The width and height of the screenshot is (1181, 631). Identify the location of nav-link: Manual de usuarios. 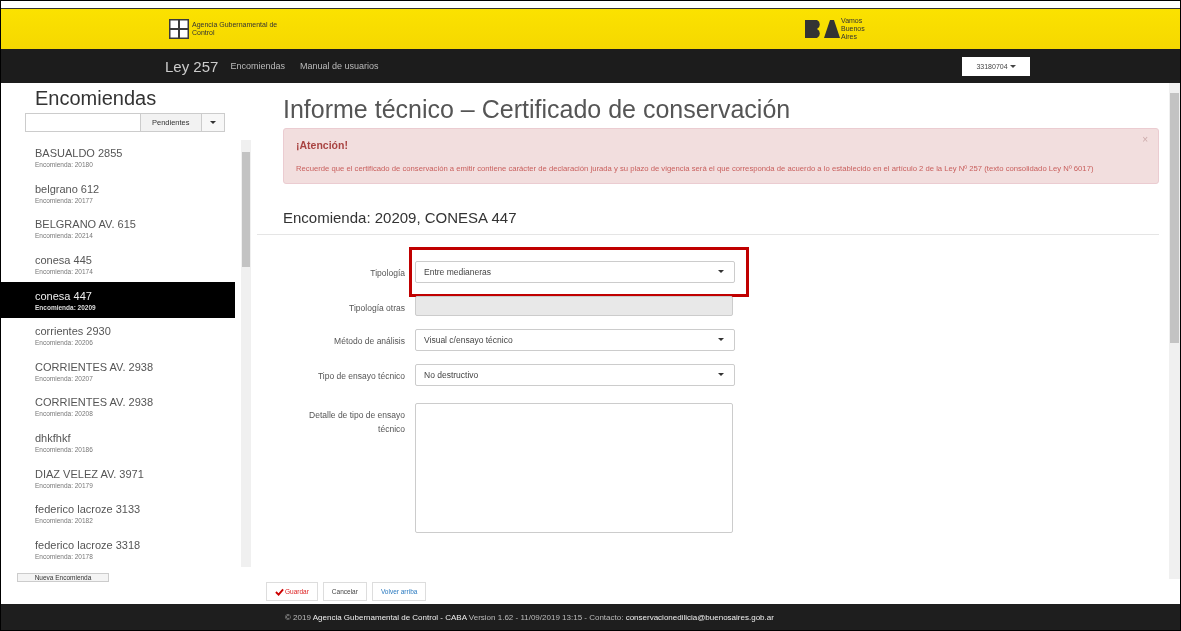
(339, 66).